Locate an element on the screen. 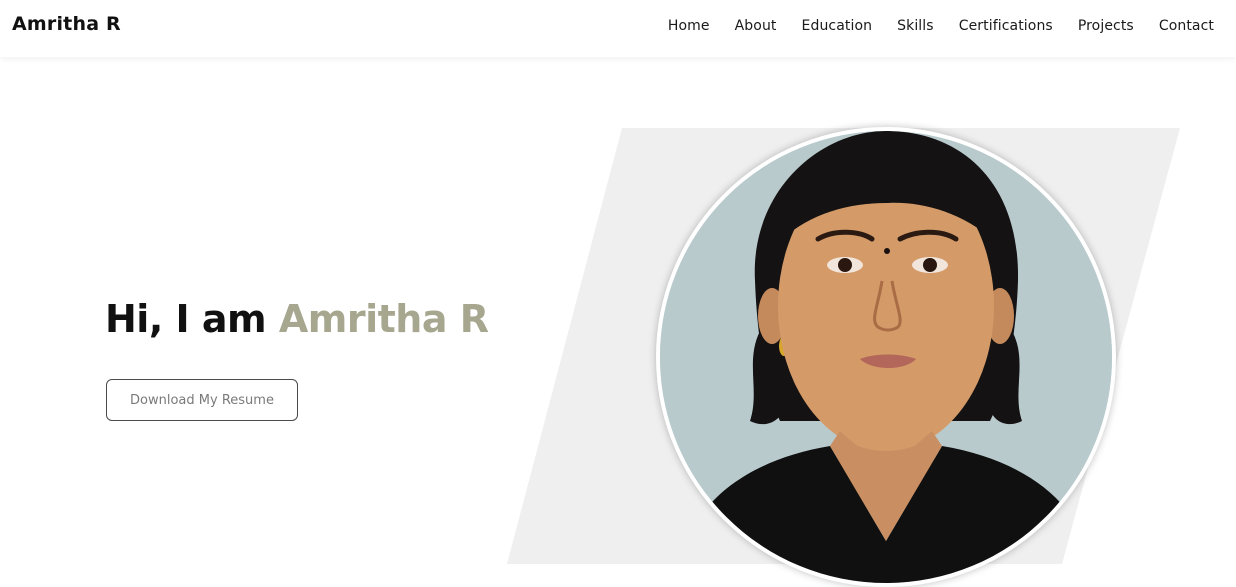 This screenshot has height=587, width=1236. nav-link-home: Home is located at coordinates (689, 26).